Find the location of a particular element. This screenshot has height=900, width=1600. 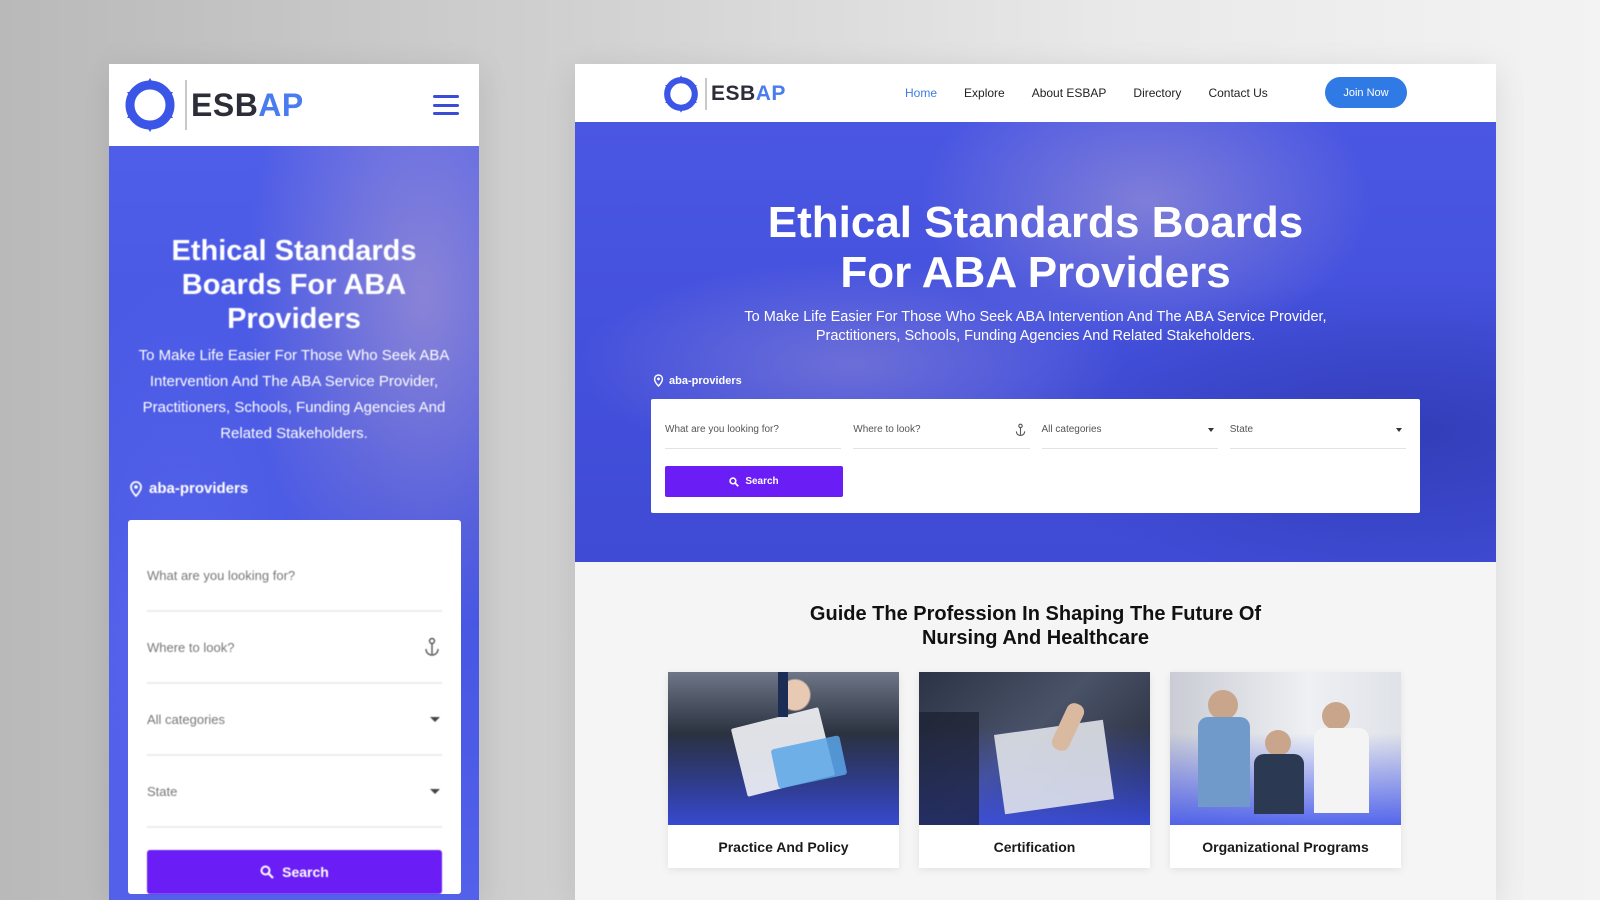

hero-title-line1: Ethical Standards Boards is located at coordinates (1035, 222).